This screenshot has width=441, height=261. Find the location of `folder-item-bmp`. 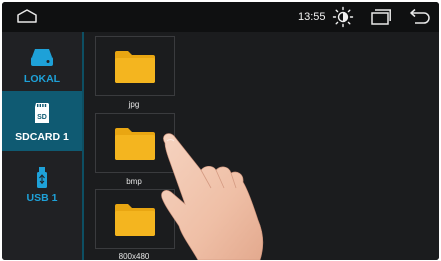

folder-item-bmp is located at coordinates (135, 143).